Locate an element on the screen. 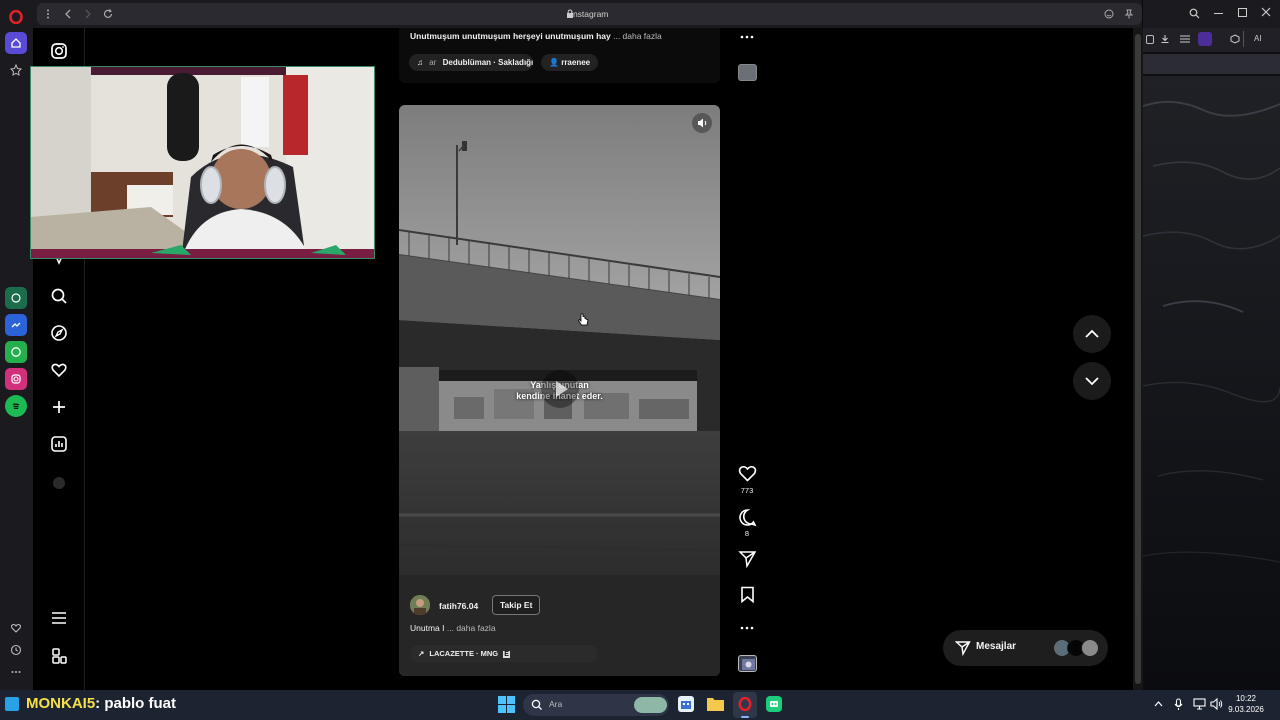  reel-audio-thumbnail is located at coordinates (747, 663).